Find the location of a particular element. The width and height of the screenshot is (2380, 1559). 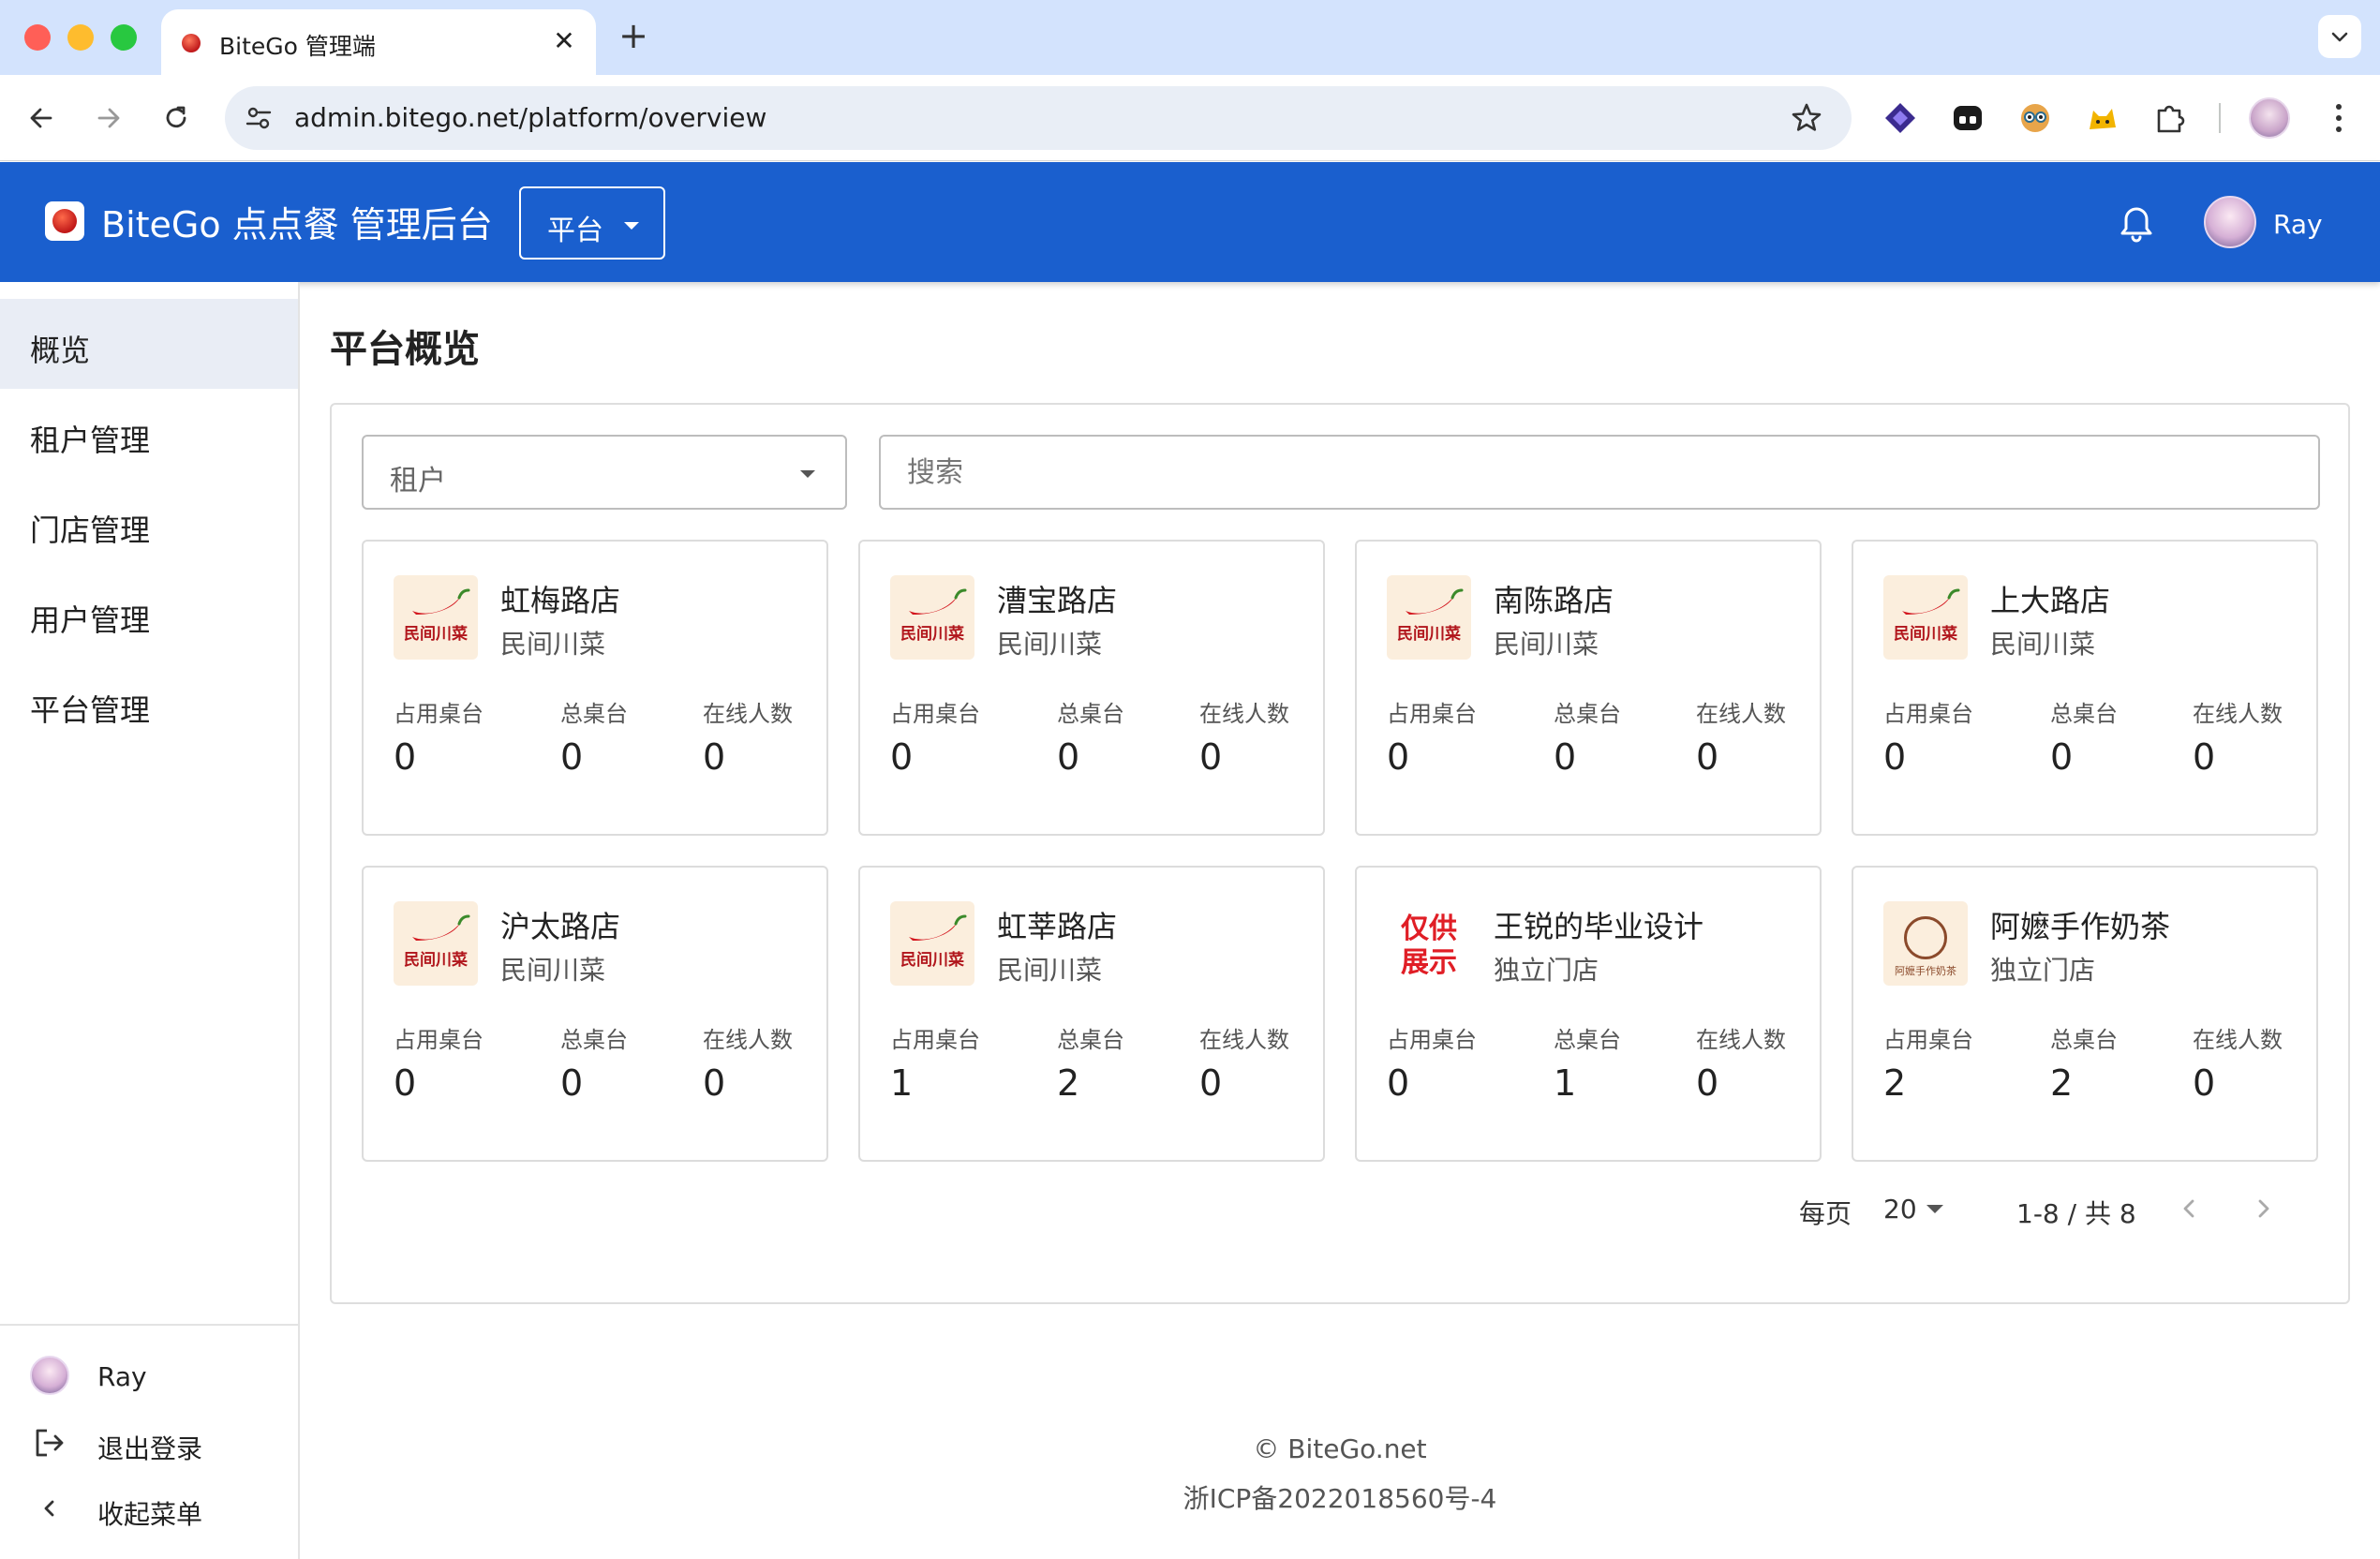

user-avatar is located at coordinates (2230, 222).